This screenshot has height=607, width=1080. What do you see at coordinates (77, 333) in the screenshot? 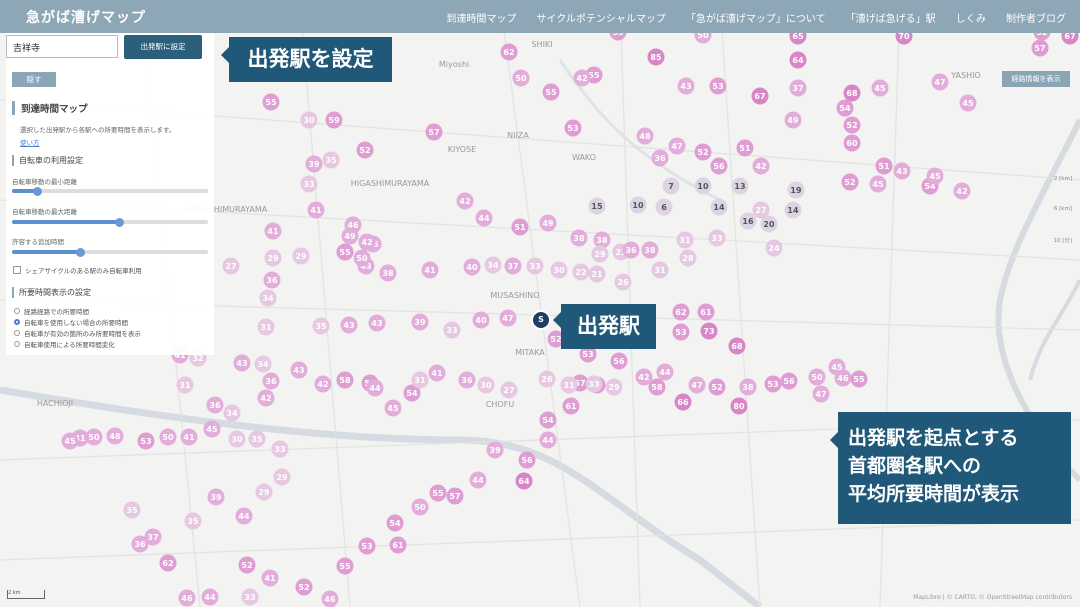
I see `display-option: 自転車が有効の箇所のみ所要時間を表示` at bounding box center [77, 333].